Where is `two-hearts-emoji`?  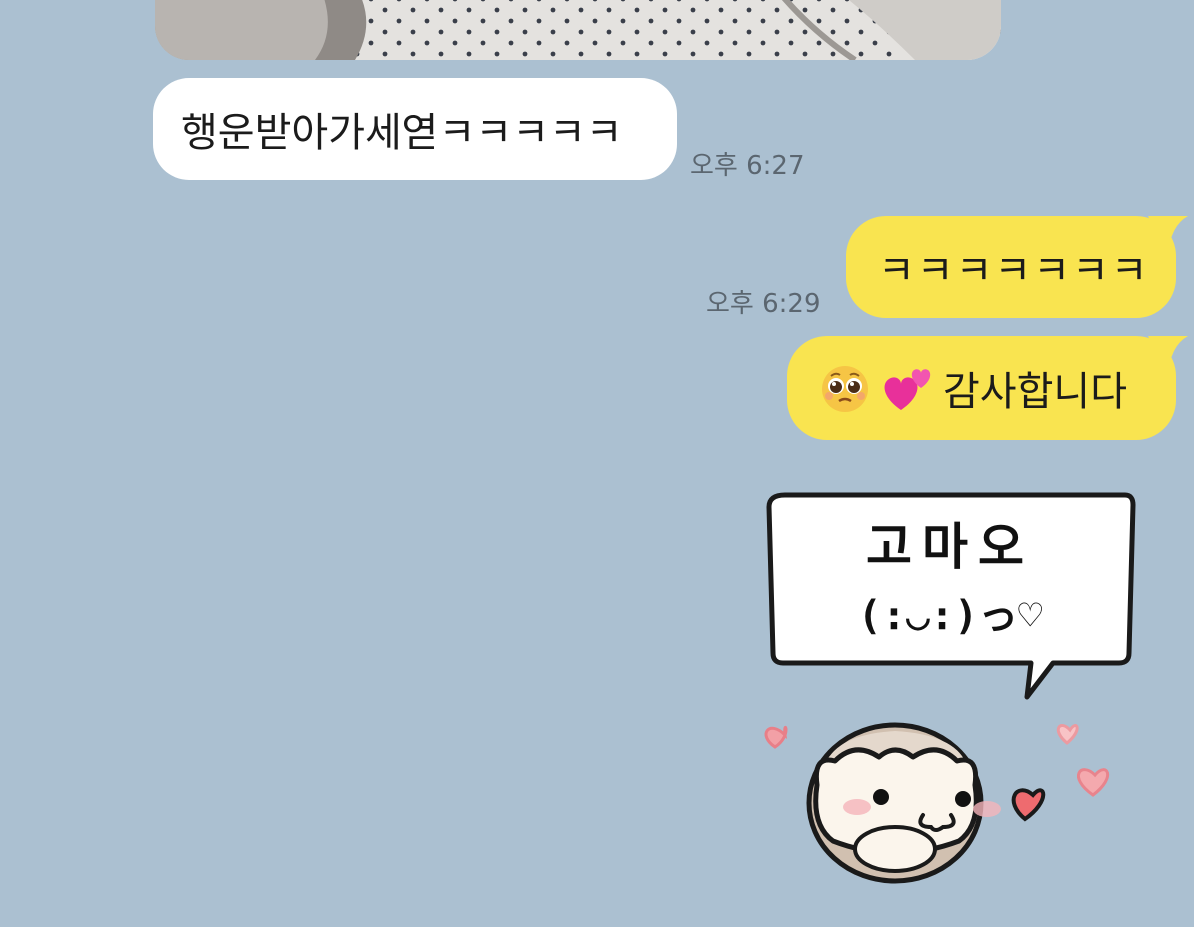
two-hearts-emoji is located at coordinates (907, 388).